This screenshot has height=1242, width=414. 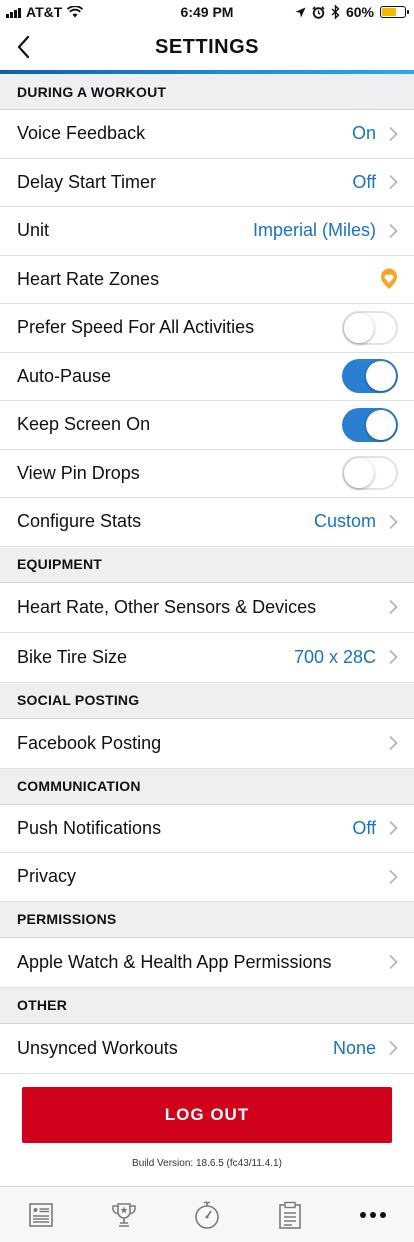 What do you see at coordinates (334, 656) in the screenshot?
I see `row-value: 700 x 28C` at bounding box center [334, 656].